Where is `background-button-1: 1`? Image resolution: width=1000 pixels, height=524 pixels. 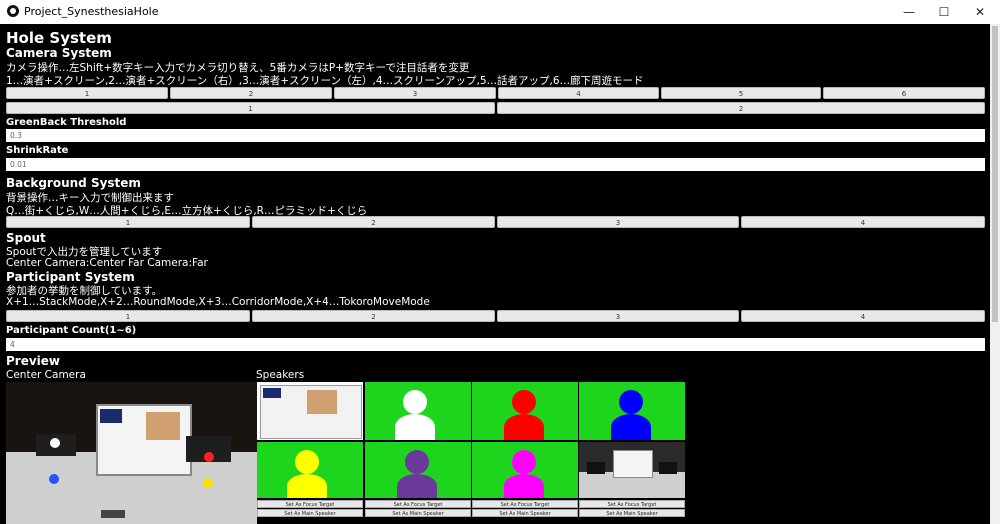 background-button-1: 1 is located at coordinates (128, 222).